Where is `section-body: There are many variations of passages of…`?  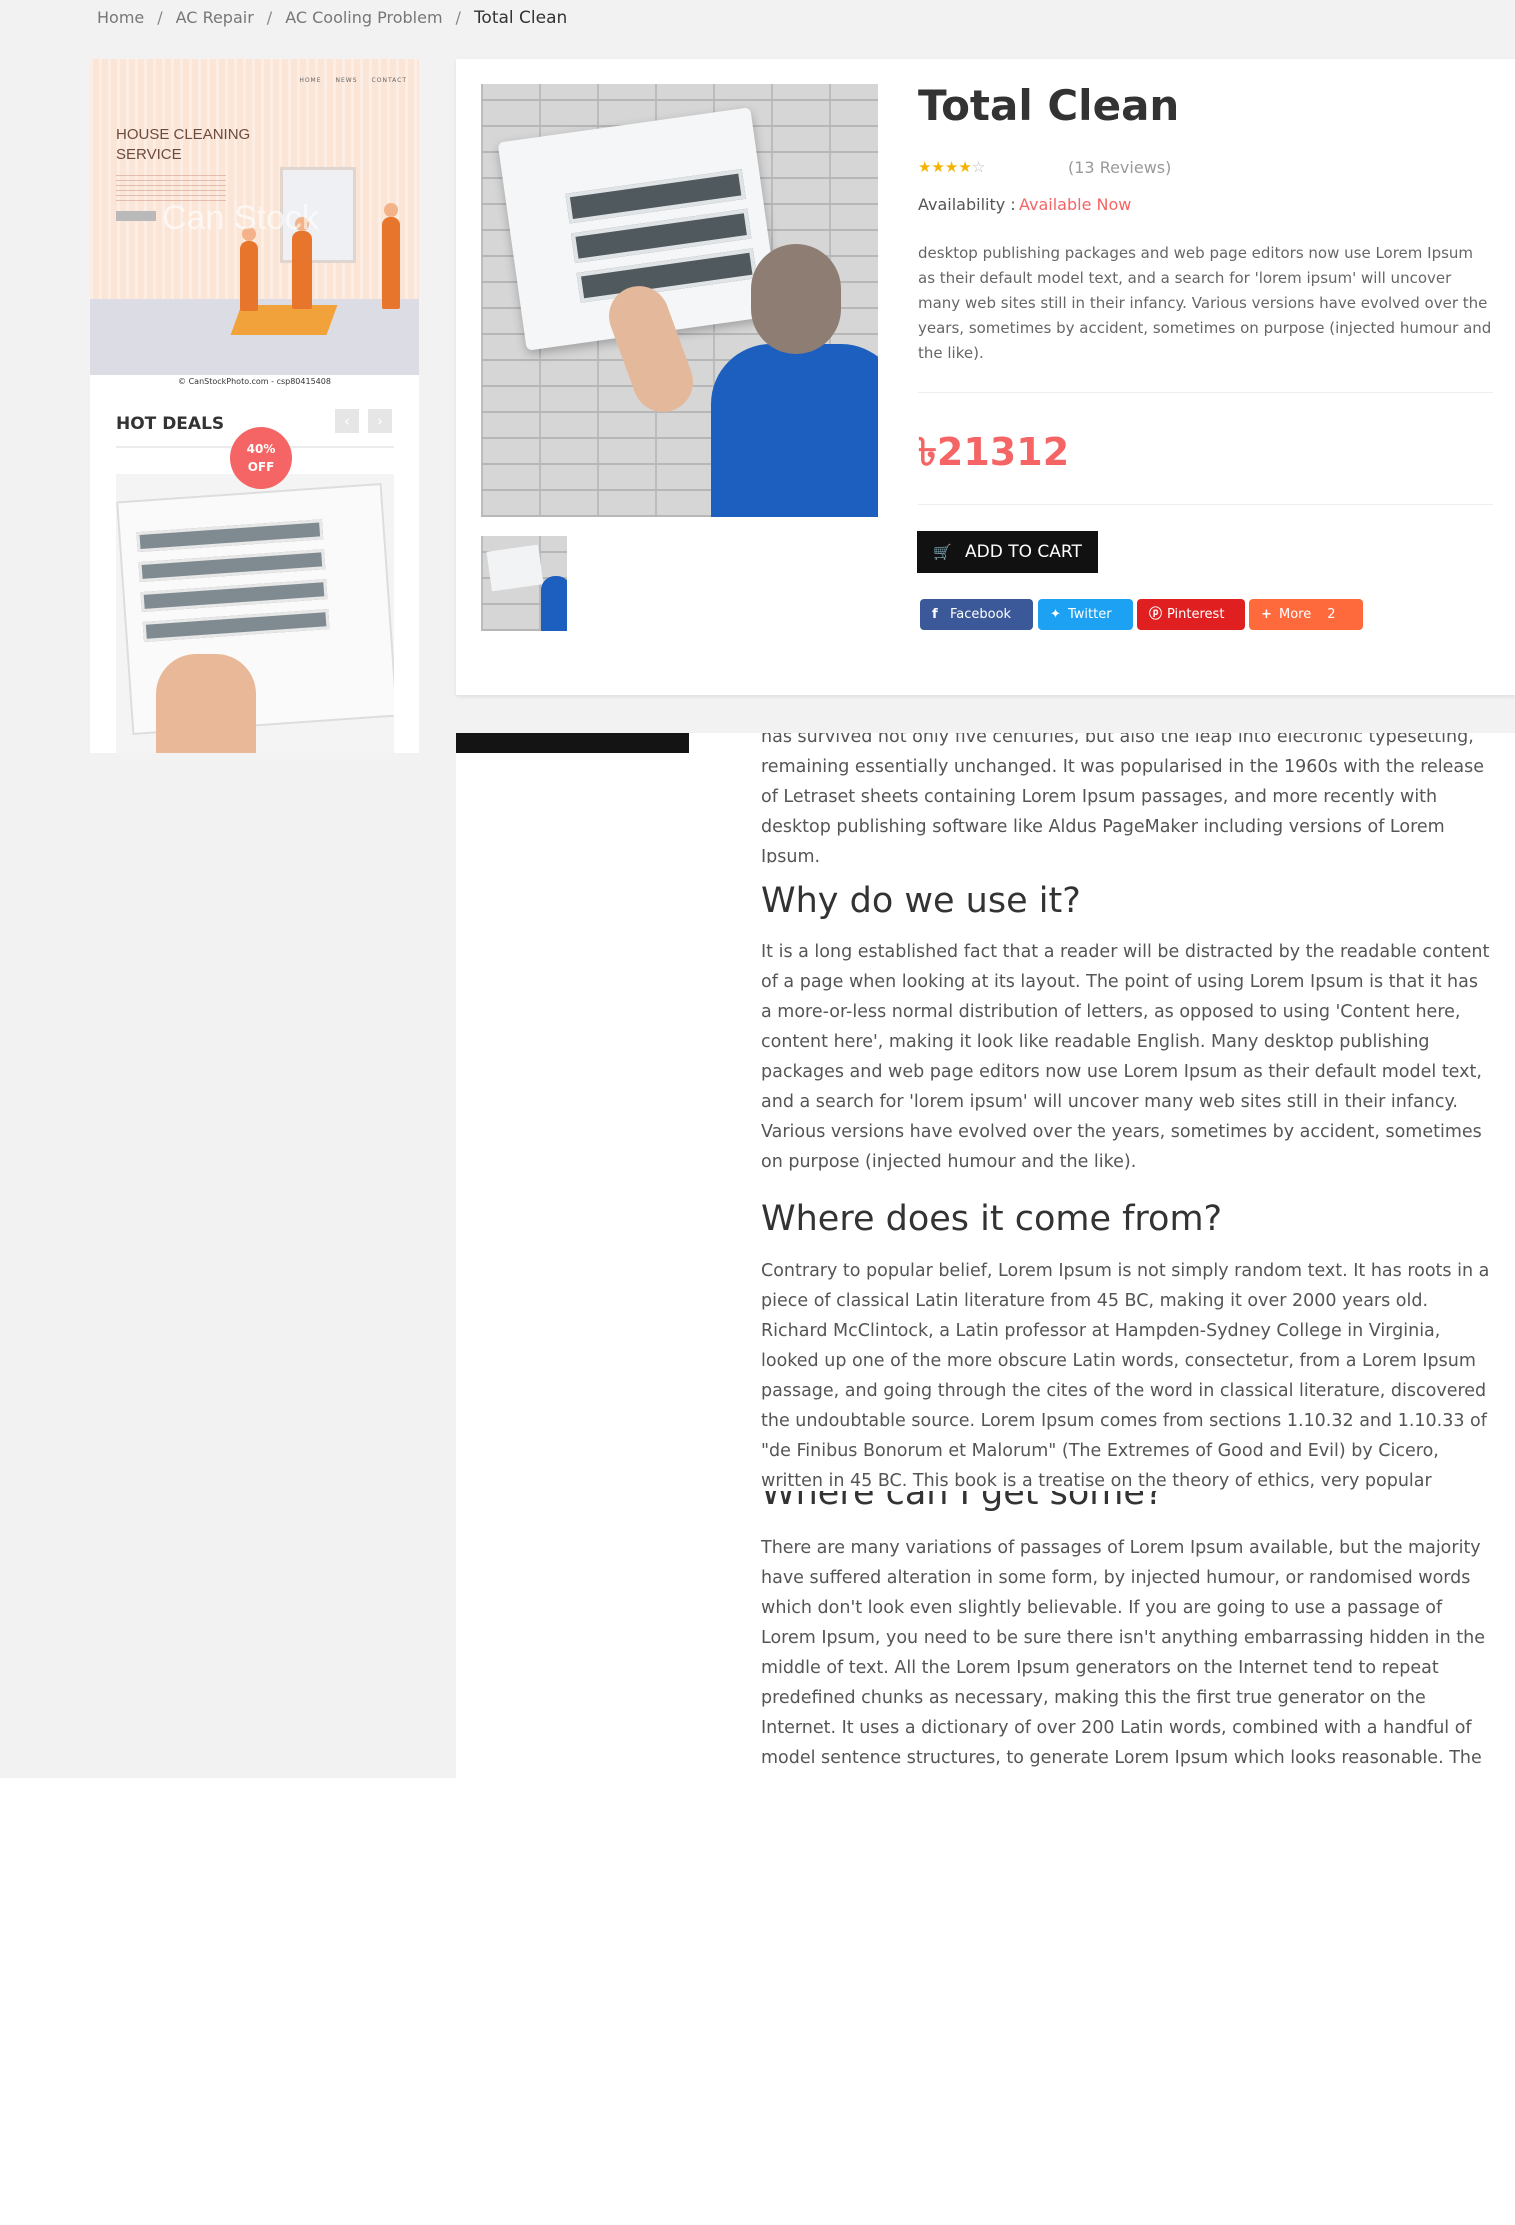 section-body: There are many variations of passages of… is located at coordinates (1123, 1653).